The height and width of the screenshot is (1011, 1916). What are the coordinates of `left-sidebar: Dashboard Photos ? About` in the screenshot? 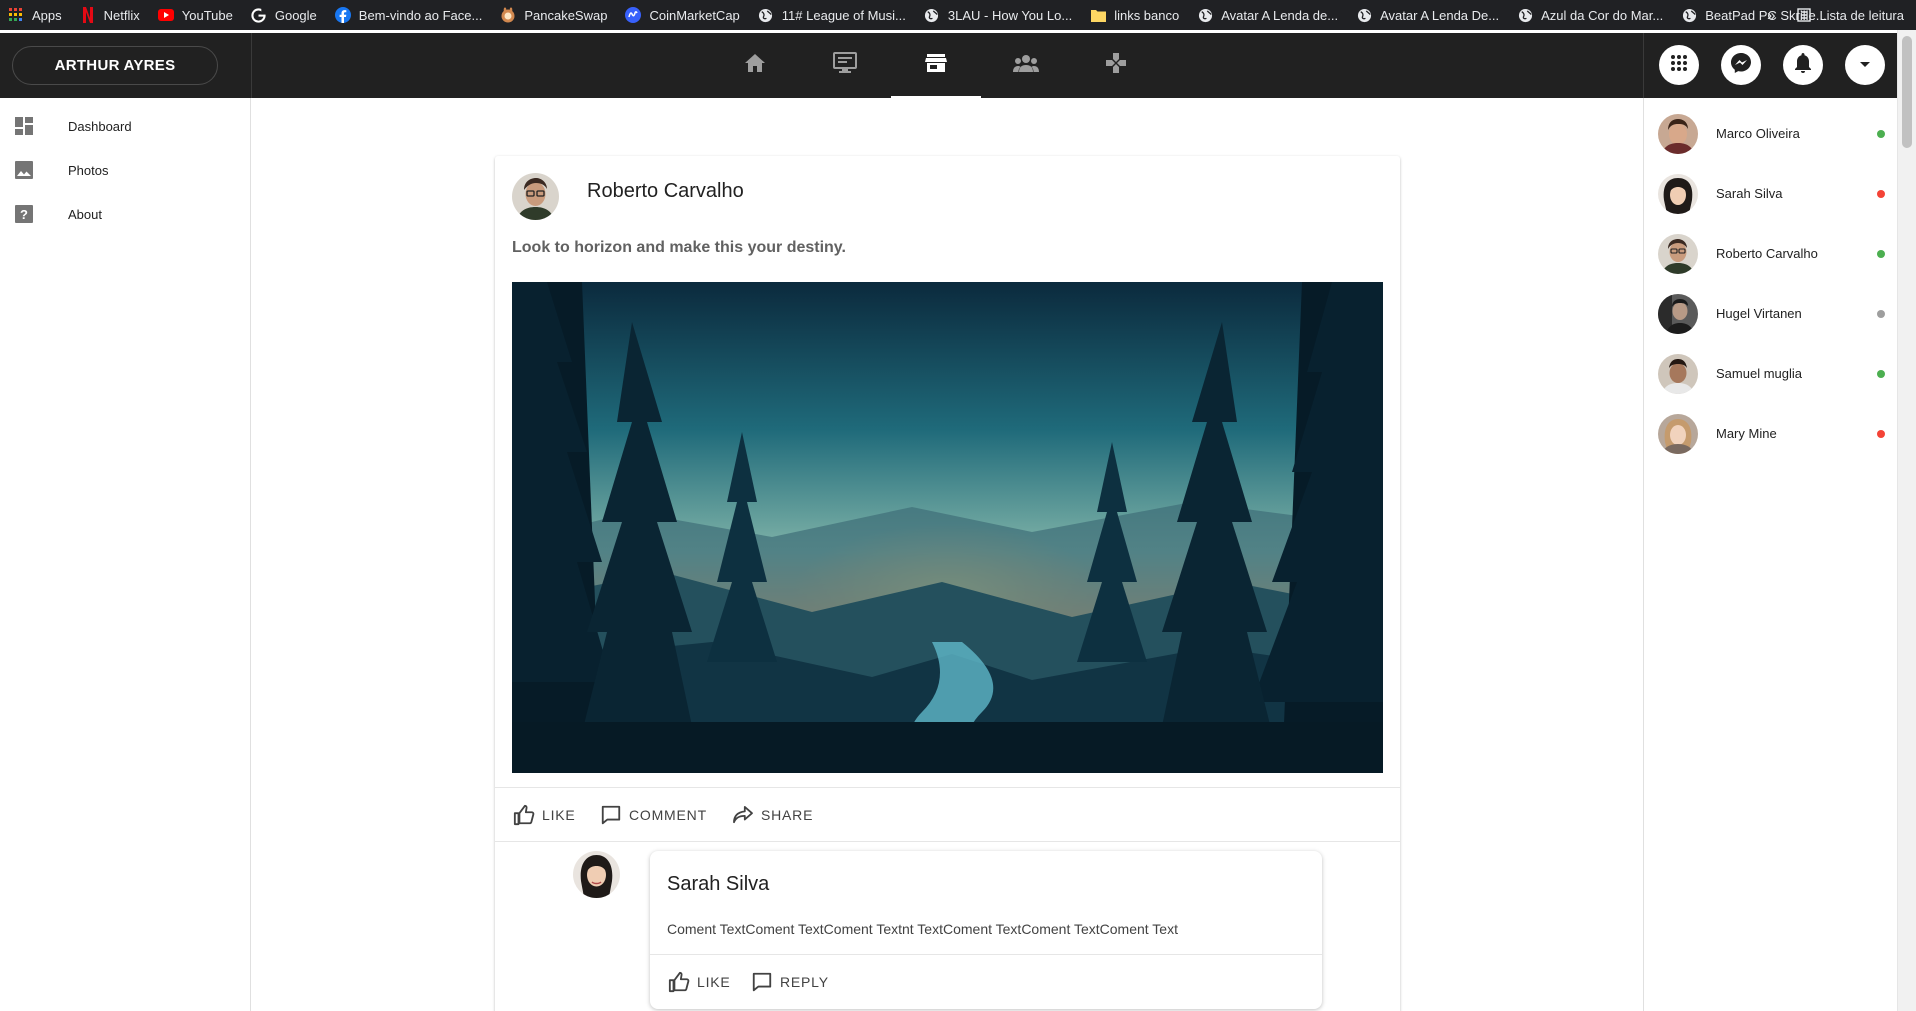 It's located at (125, 554).